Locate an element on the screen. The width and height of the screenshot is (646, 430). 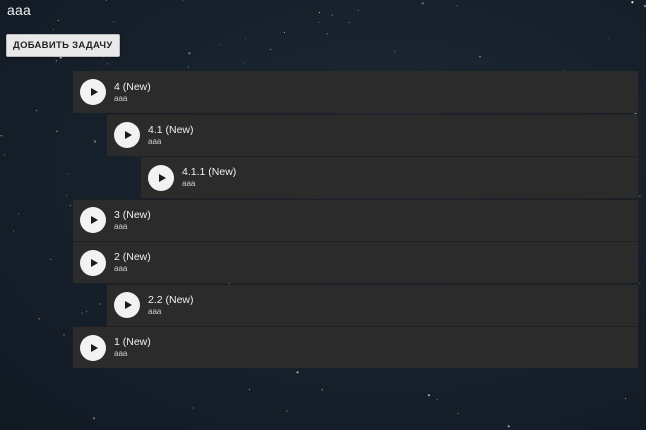
task-title: 4.1.1 (New) is located at coordinates (209, 172).